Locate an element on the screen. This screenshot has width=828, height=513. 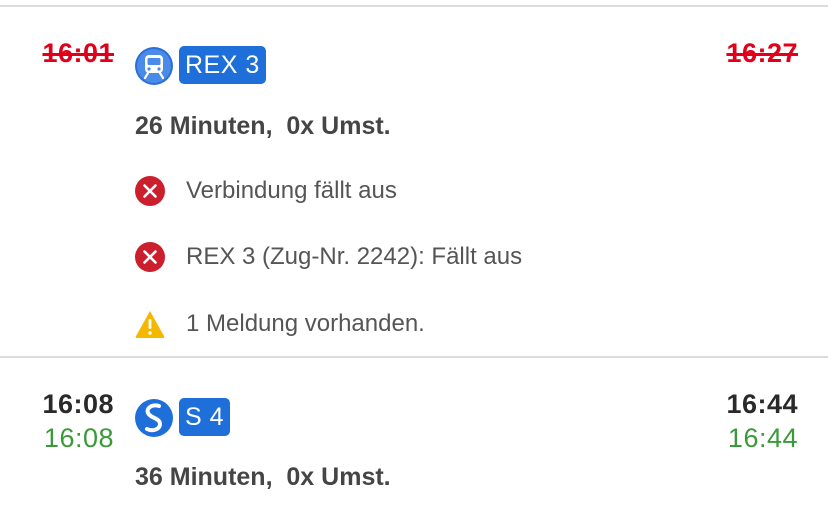
notice-text: 1 Meldung vorhanden. is located at coordinates (305, 323).